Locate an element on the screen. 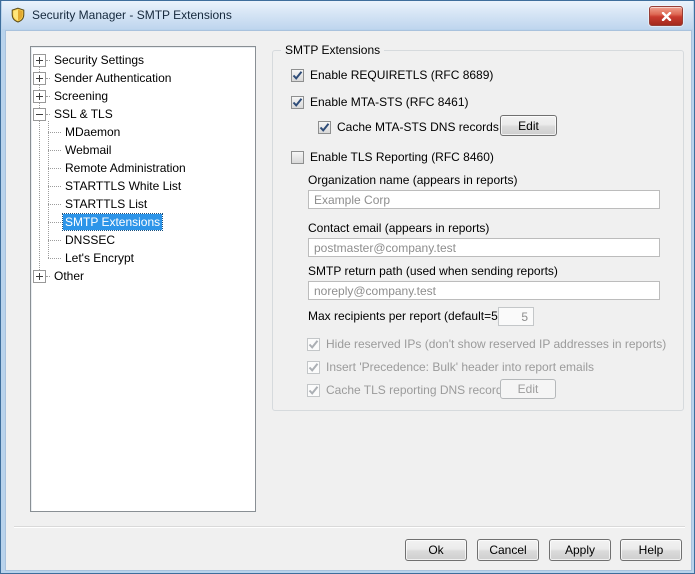 The height and width of the screenshot is (574, 695). cache-tls-dns-row: Cache TLS reporting DNS records is located at coordinates (408, 390).